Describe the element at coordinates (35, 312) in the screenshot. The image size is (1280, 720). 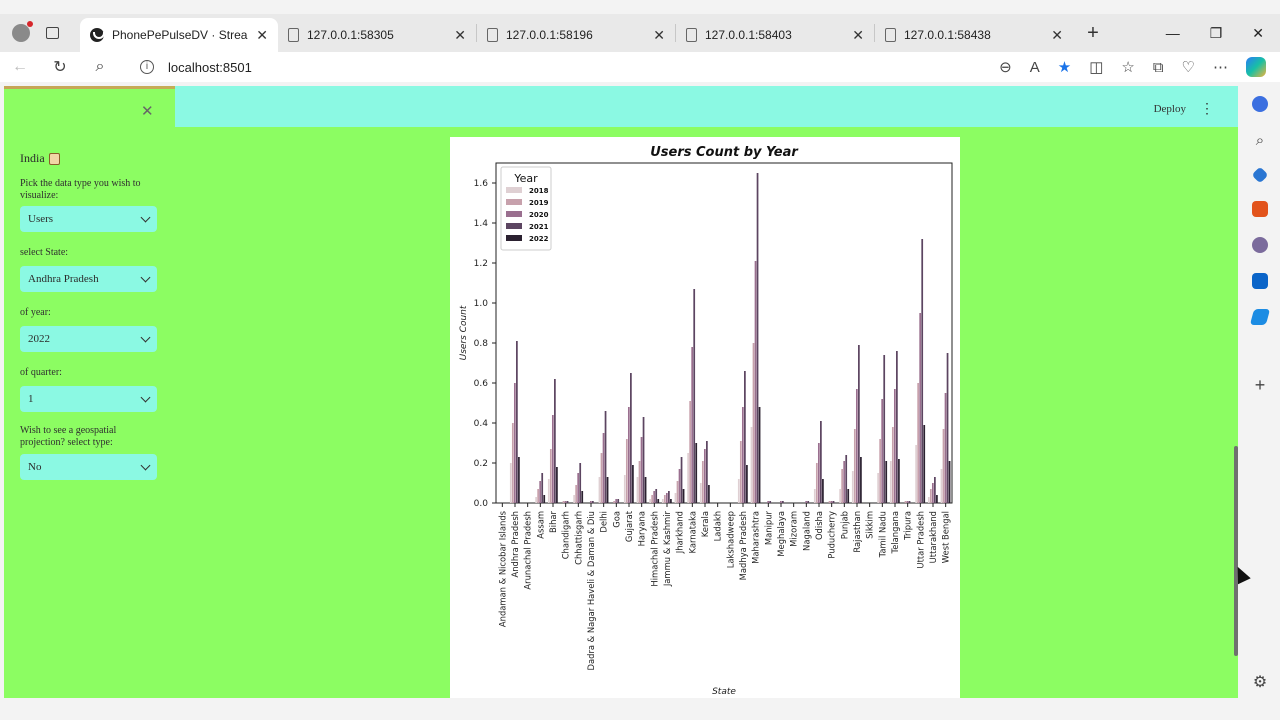
I see `year-label: of year:` at that location.